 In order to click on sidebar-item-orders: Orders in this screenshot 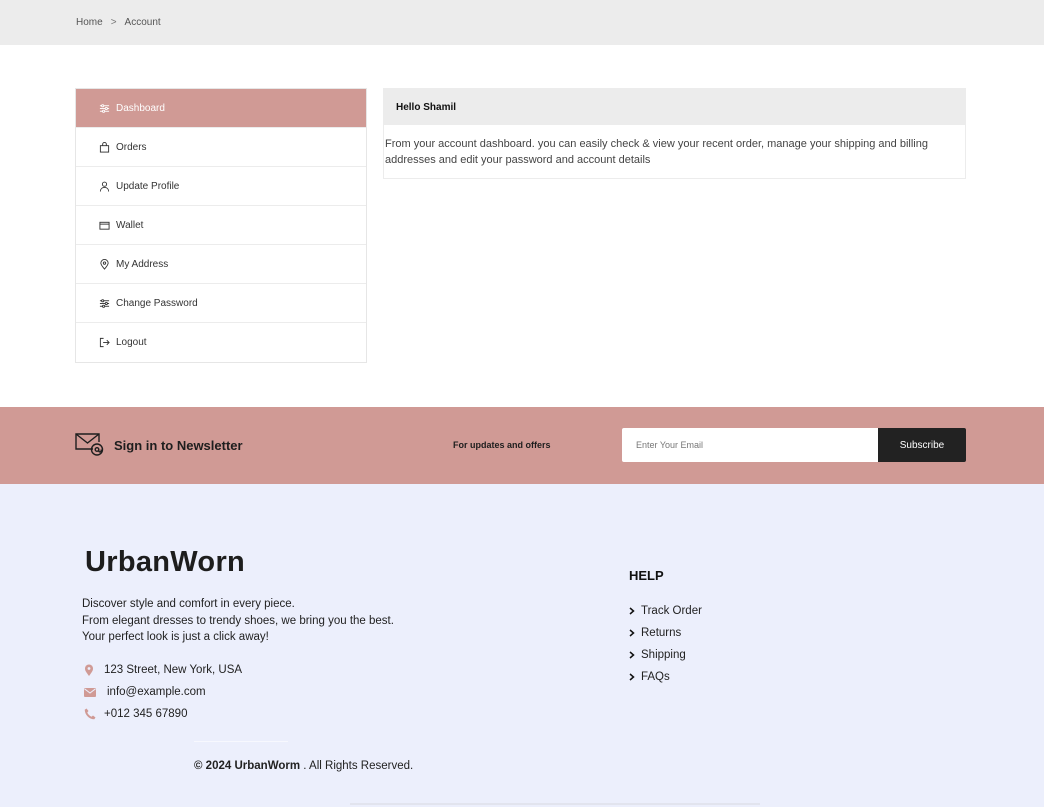, I will do `click(221, 147)`.